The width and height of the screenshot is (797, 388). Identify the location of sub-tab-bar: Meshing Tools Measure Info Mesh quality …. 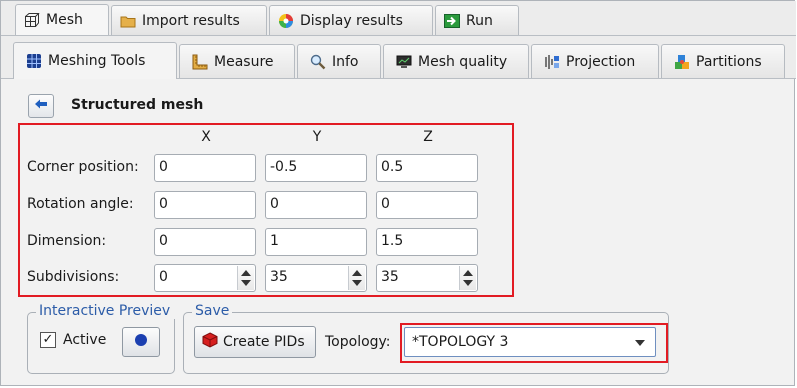
(398, 57).